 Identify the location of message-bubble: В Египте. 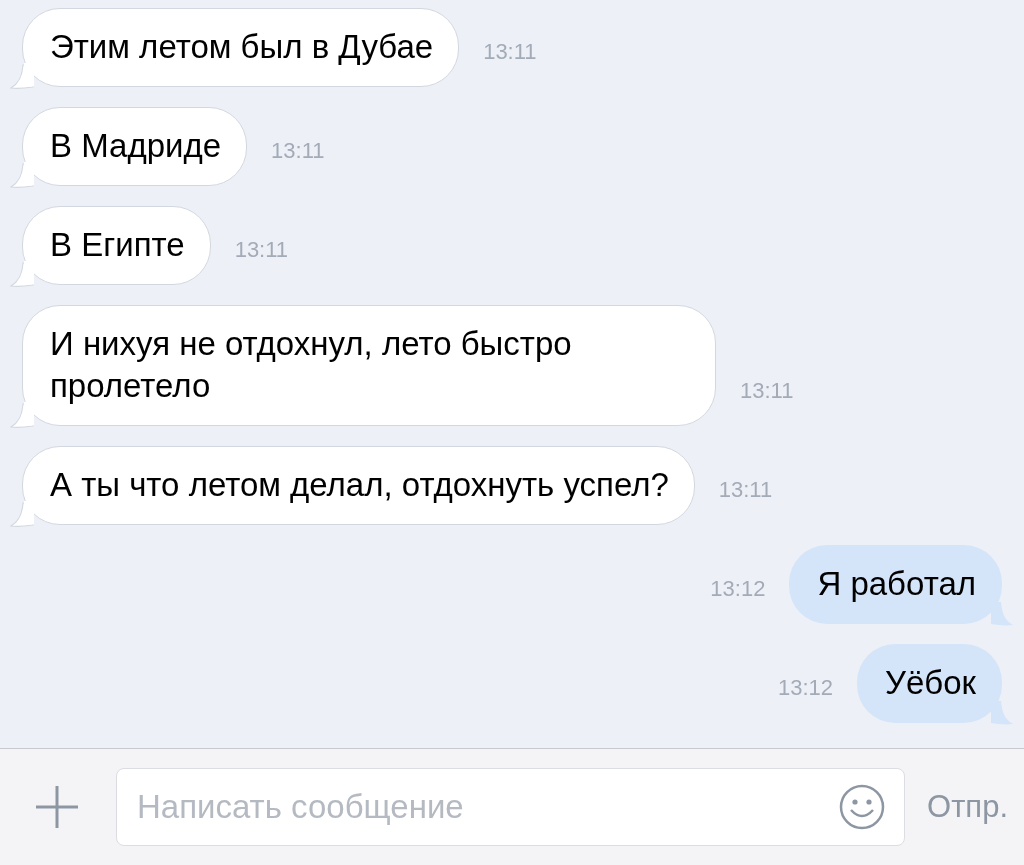
(116, 245).